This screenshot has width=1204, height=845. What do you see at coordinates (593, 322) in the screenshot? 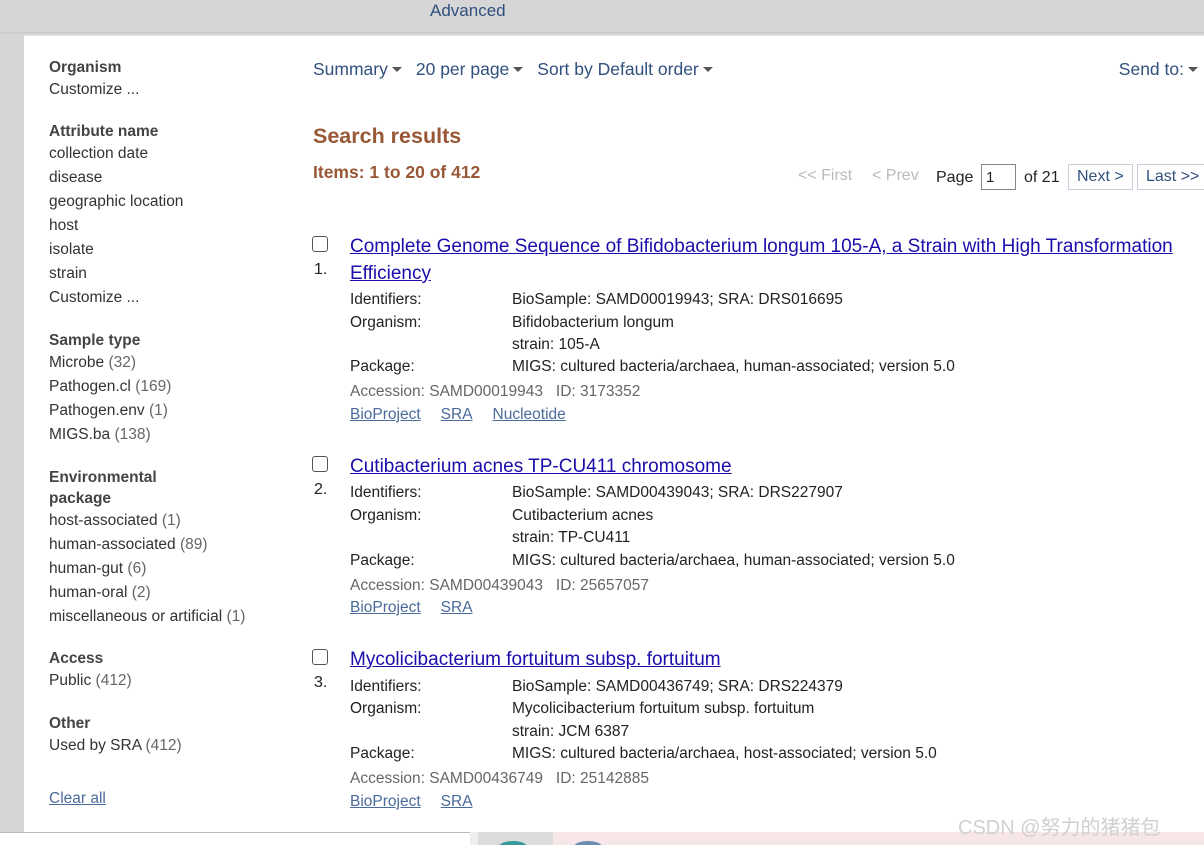
I see `organism-value: Bifidobacterium longum` at bounding box center [593, 322].